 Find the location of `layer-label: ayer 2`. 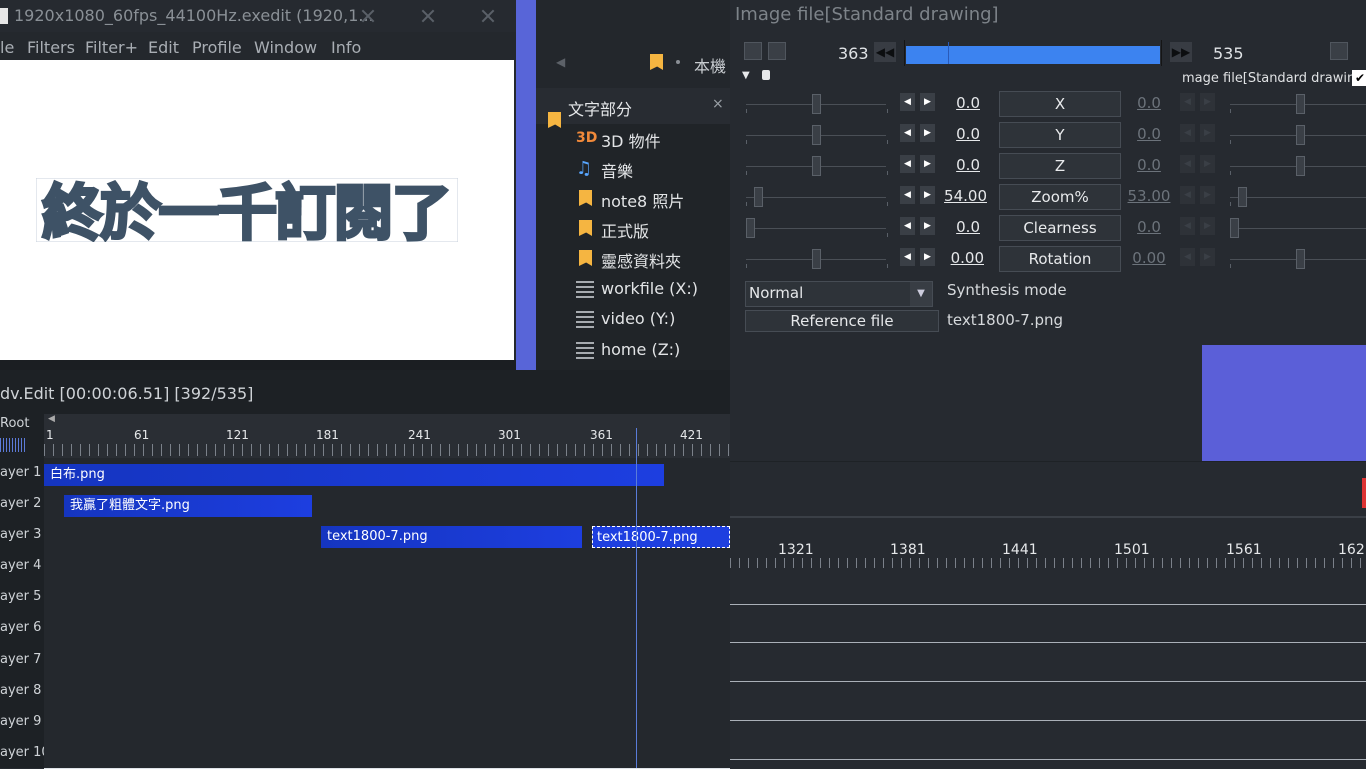

layer-label: ayer 2 is located at coordinates (20, 503).